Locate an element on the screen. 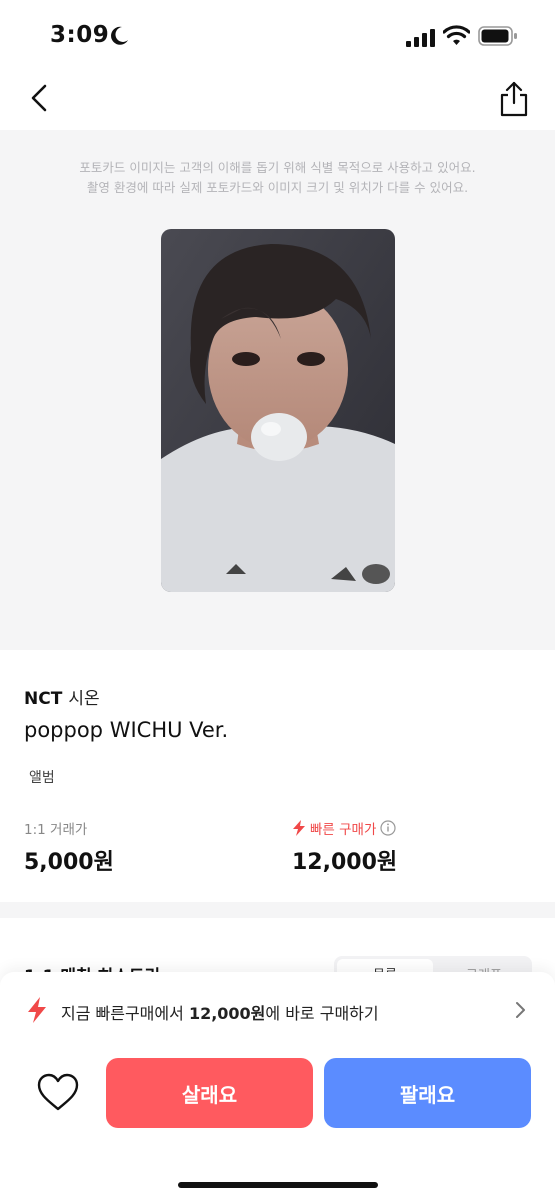  signal-icon is located at coordinates (420, 38).